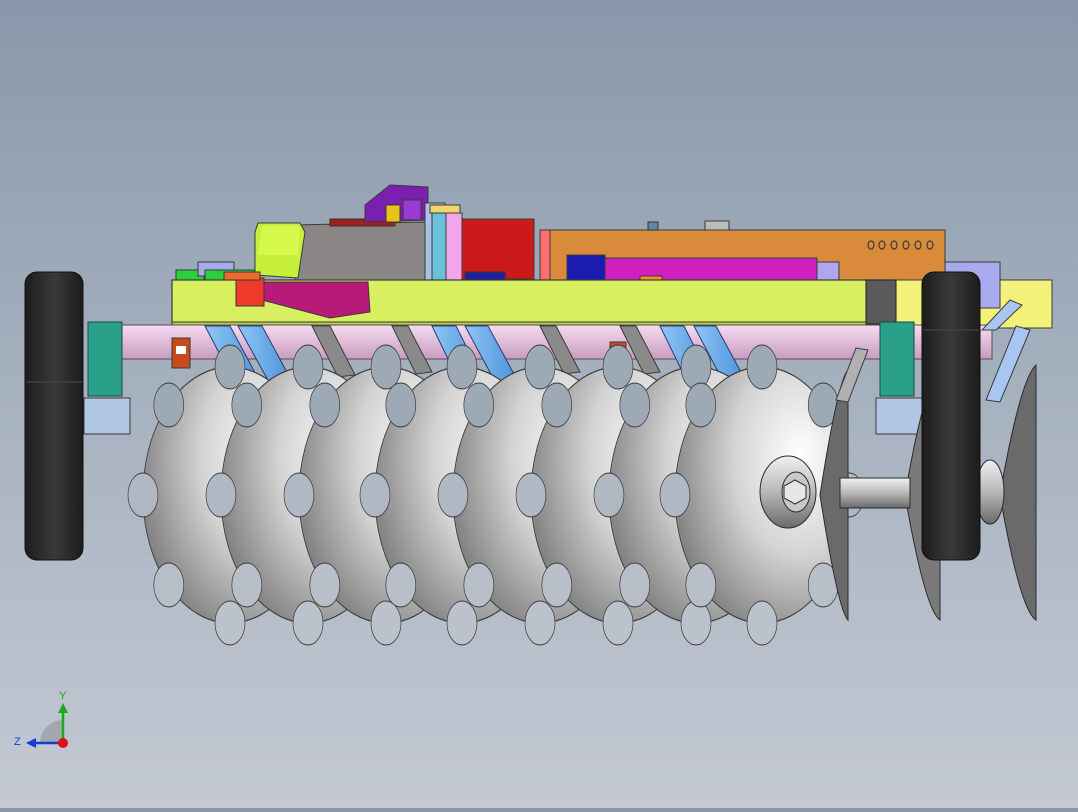  I want to click on right-wheel, so click(951, 416).